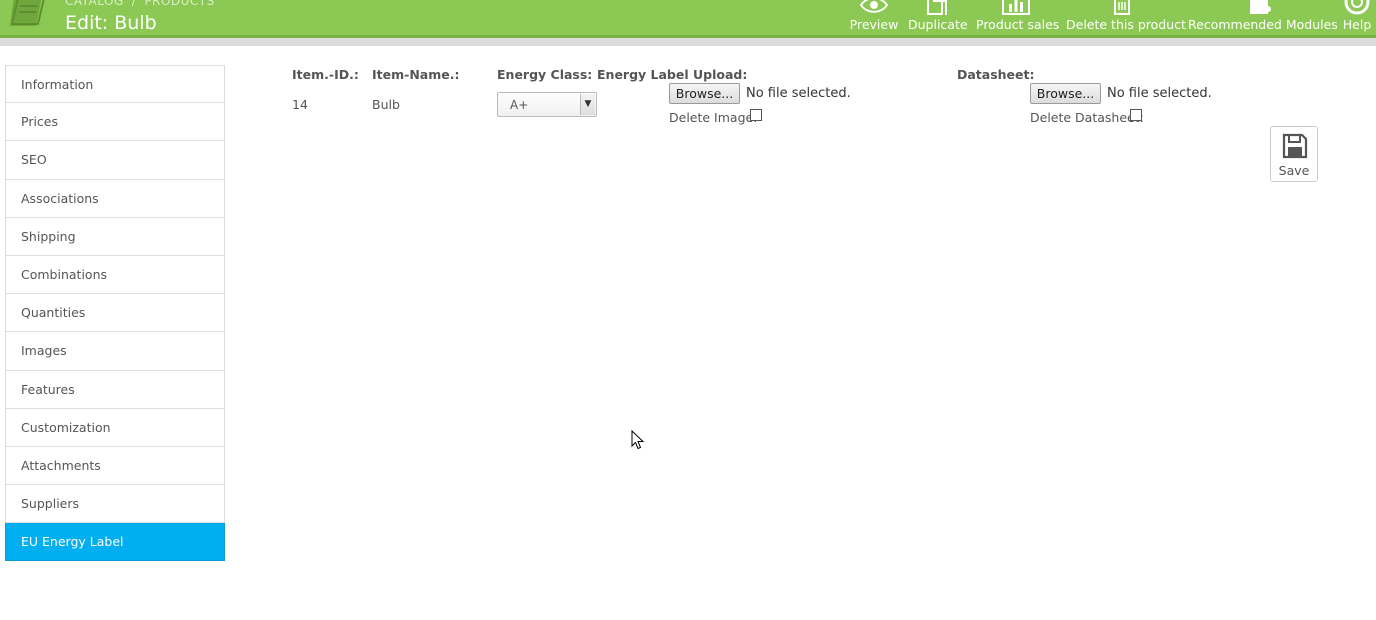 Image resolution: width=1376 pixels, height=620 pixels. What do you see at coordinates (115, 351) in the screenshot?
I see `sidebar-item-images: Images` at bounding box center [115, 351].